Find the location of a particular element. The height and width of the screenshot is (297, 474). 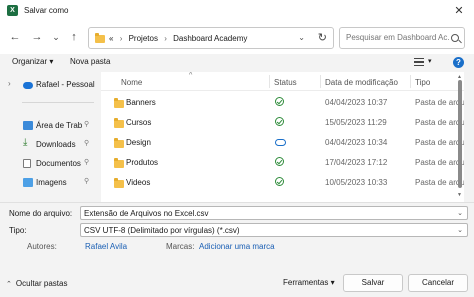

forward-arrow-icon: → is located at coordinates (37, 37).